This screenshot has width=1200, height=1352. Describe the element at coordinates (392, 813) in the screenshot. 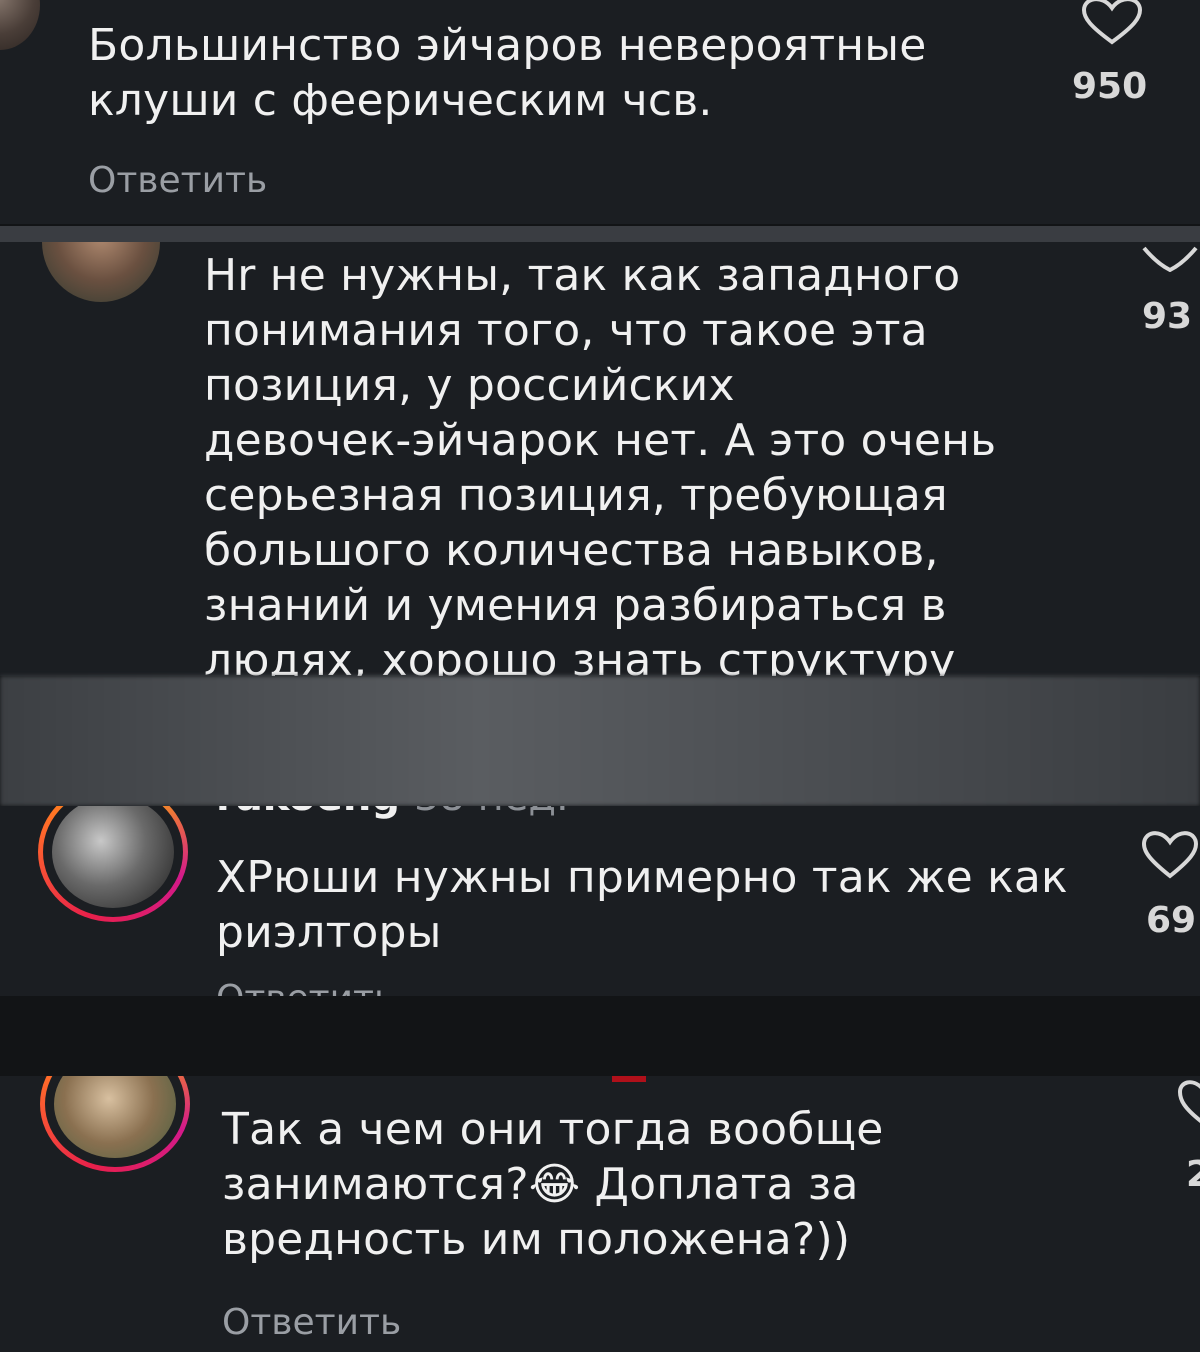

I see `username: rakoeng38 нед.` at that location.